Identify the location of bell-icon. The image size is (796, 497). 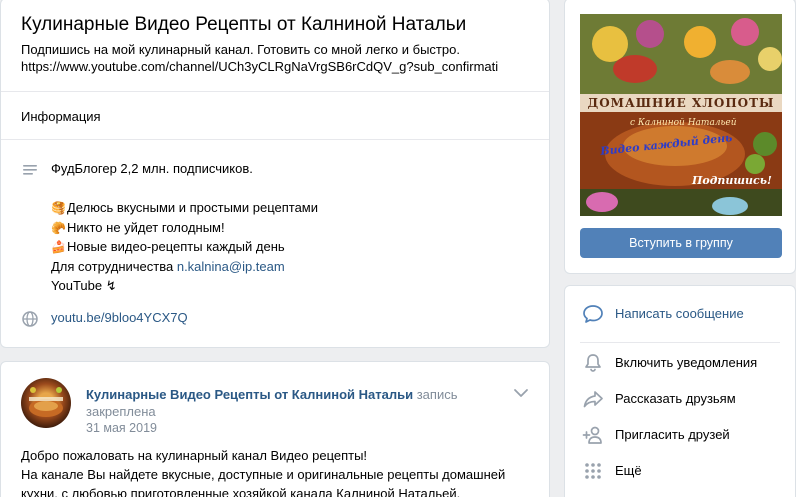
(593, 363).